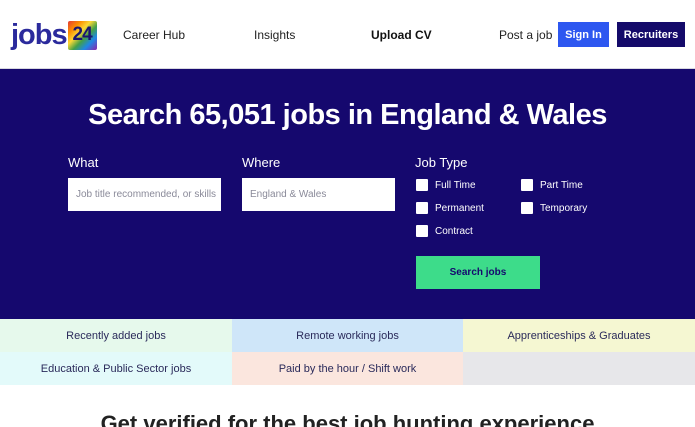 This screenshot has width=695, height=427. What do you see at coordinates (318, 194) in the screenshot?
I see `where-input` at bounding box center [318, 194].